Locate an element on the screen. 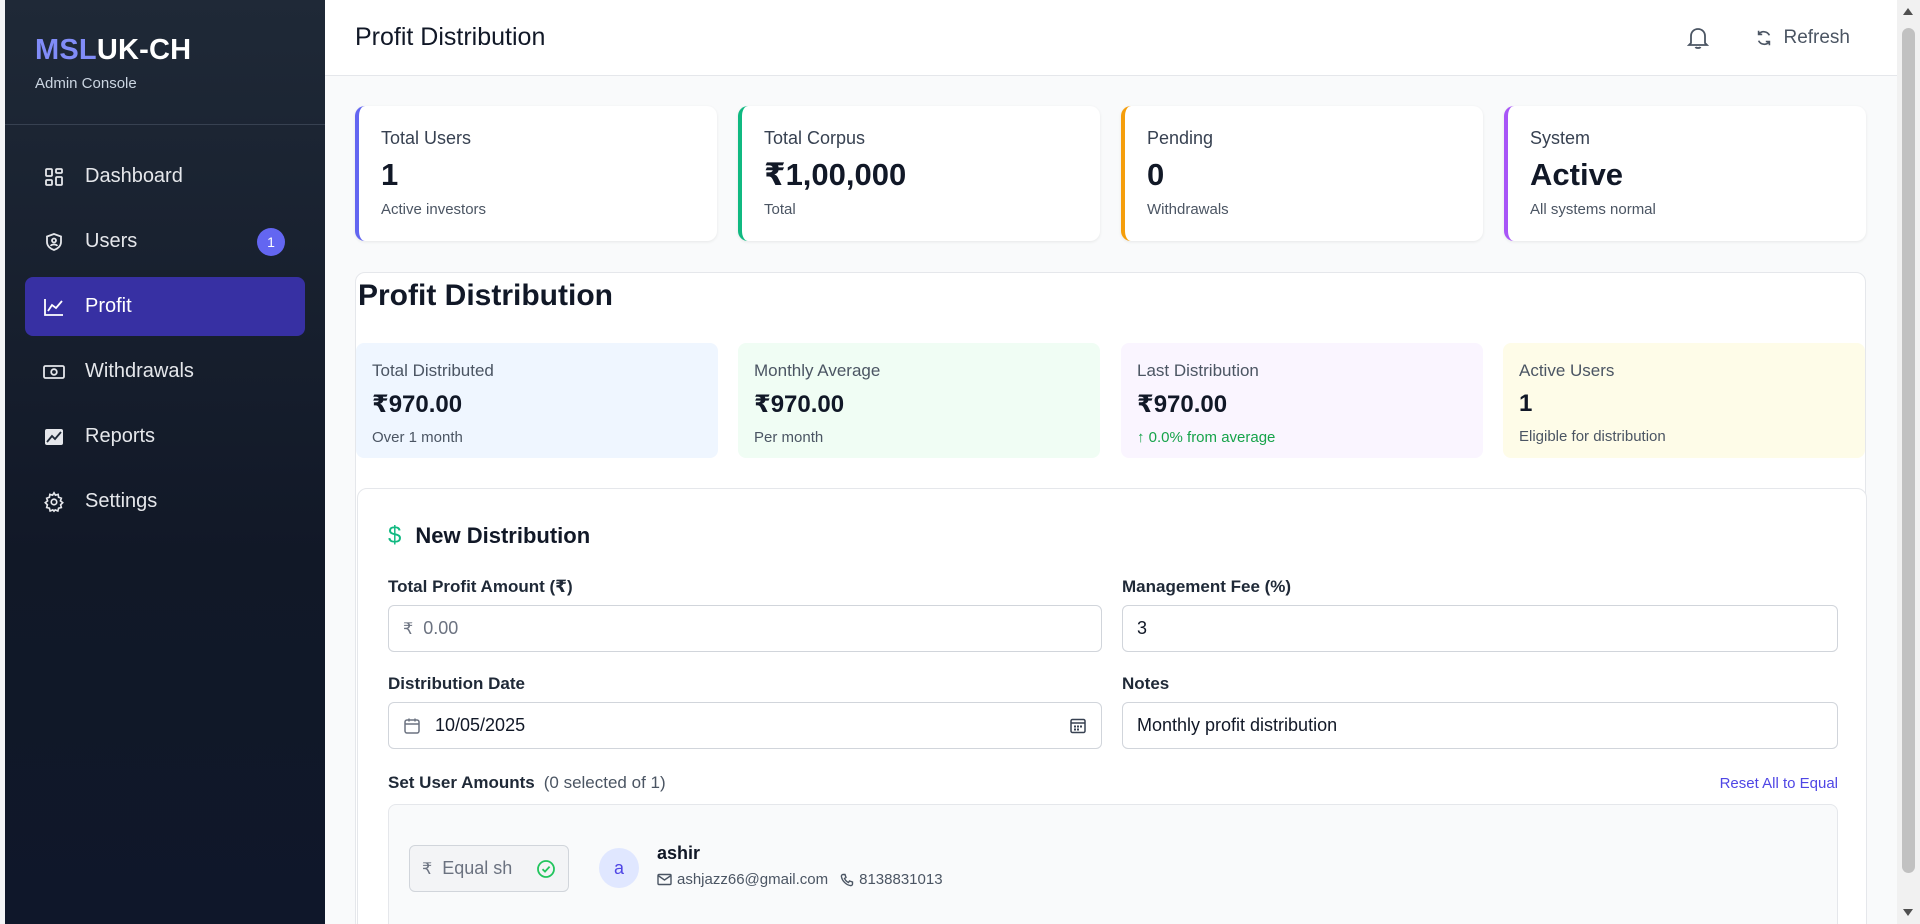  sidebar-item-label: Profit is located at coordinates (108, 306).